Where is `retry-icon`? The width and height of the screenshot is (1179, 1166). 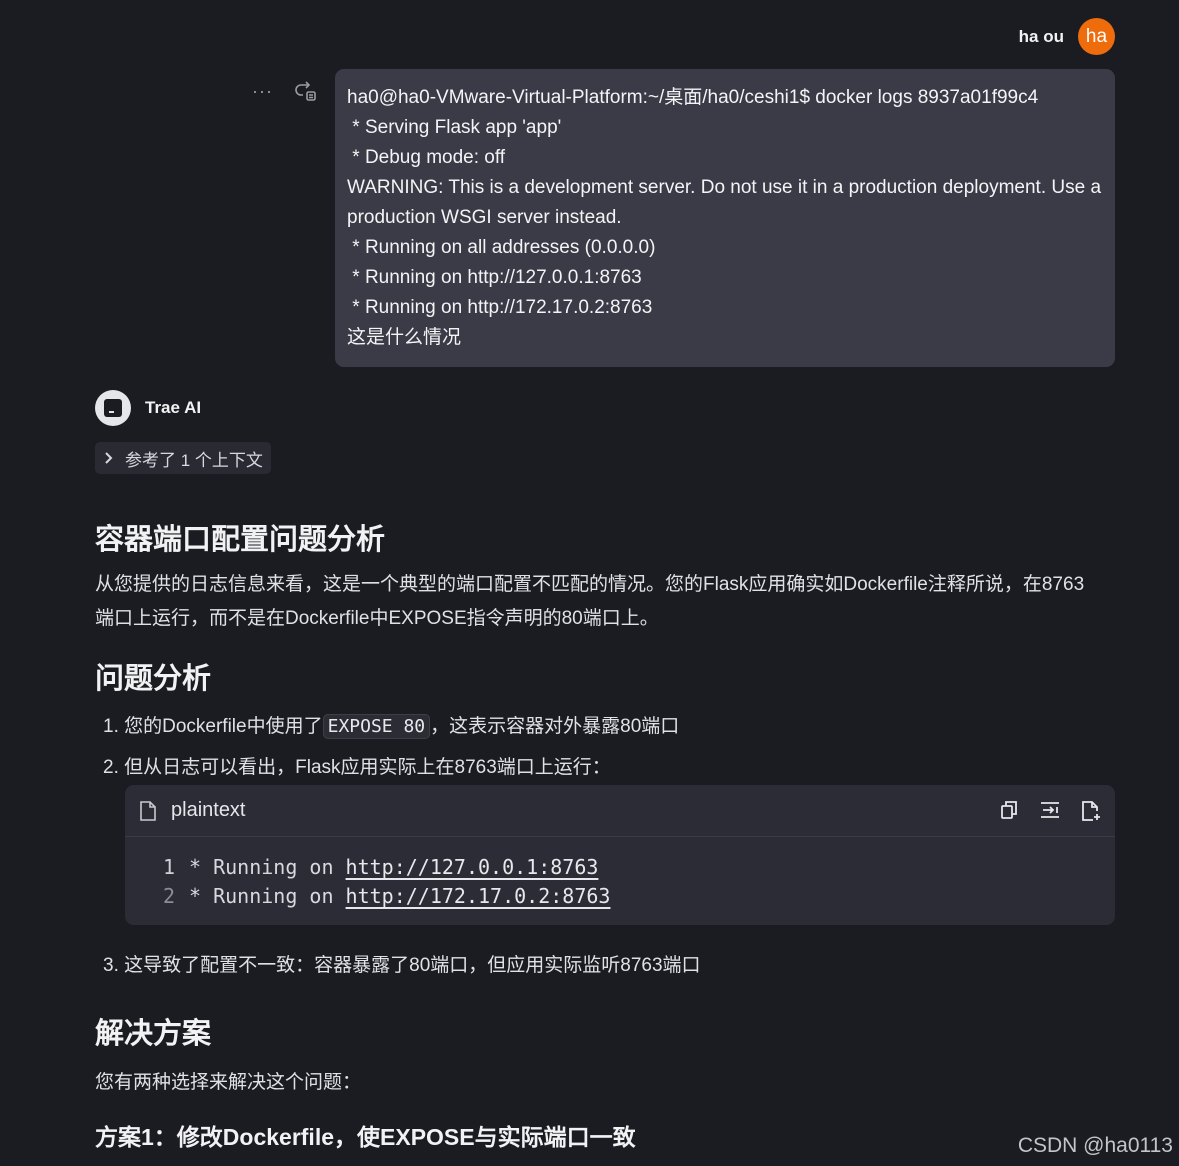
retry-icon is located at coordinates (305, 91).